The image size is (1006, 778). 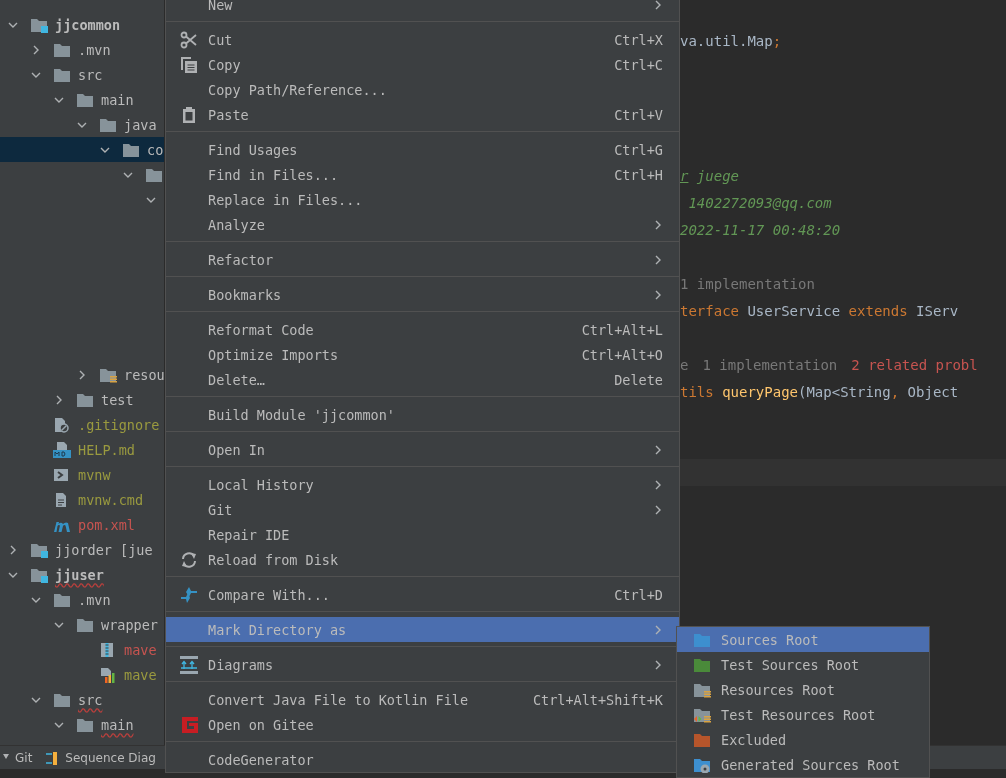 I want to click on menu-item-label: Copy, so click(x=225, y=64).